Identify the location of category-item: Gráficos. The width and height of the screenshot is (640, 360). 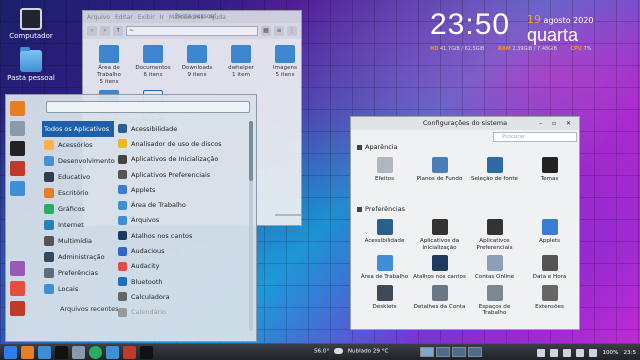
(78, 209).